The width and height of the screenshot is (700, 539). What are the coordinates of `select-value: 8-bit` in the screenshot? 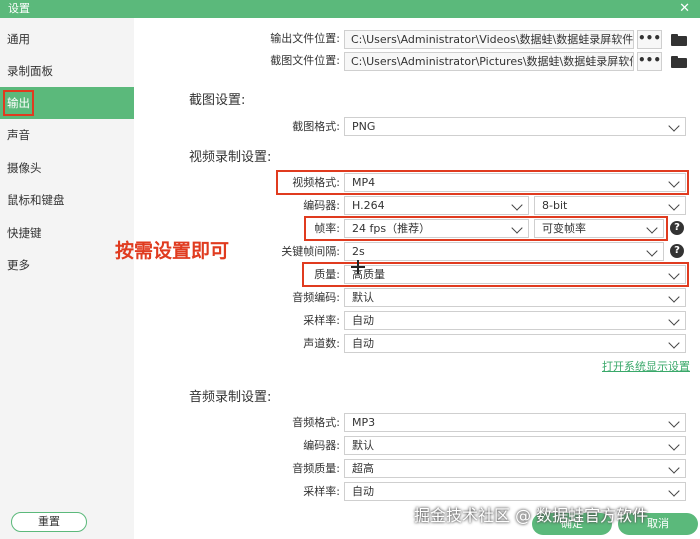 It's located at (555, 205).